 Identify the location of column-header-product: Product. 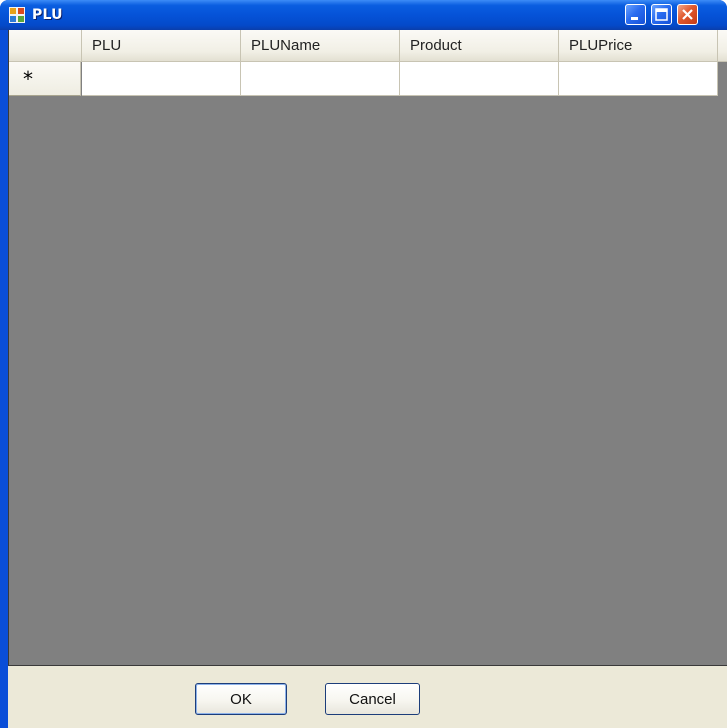
(479, 46).